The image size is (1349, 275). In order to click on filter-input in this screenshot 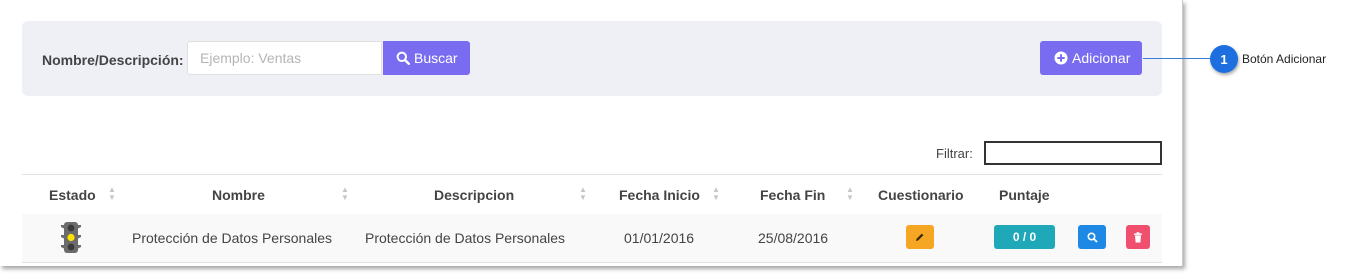, I will do `click(1073, 153)`.